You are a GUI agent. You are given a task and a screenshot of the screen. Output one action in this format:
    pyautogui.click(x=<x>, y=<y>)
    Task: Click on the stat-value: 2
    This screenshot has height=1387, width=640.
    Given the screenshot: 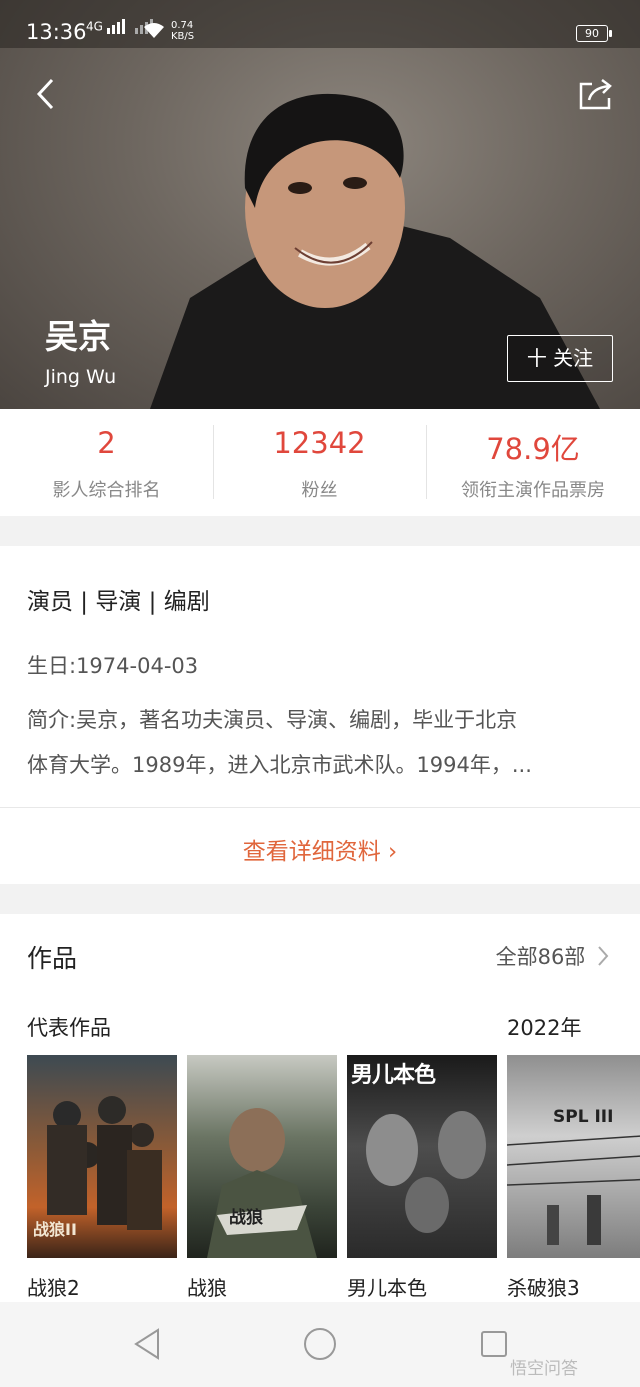 What is the action you would take?
    pyautogui.click(x=106, y=443)
    